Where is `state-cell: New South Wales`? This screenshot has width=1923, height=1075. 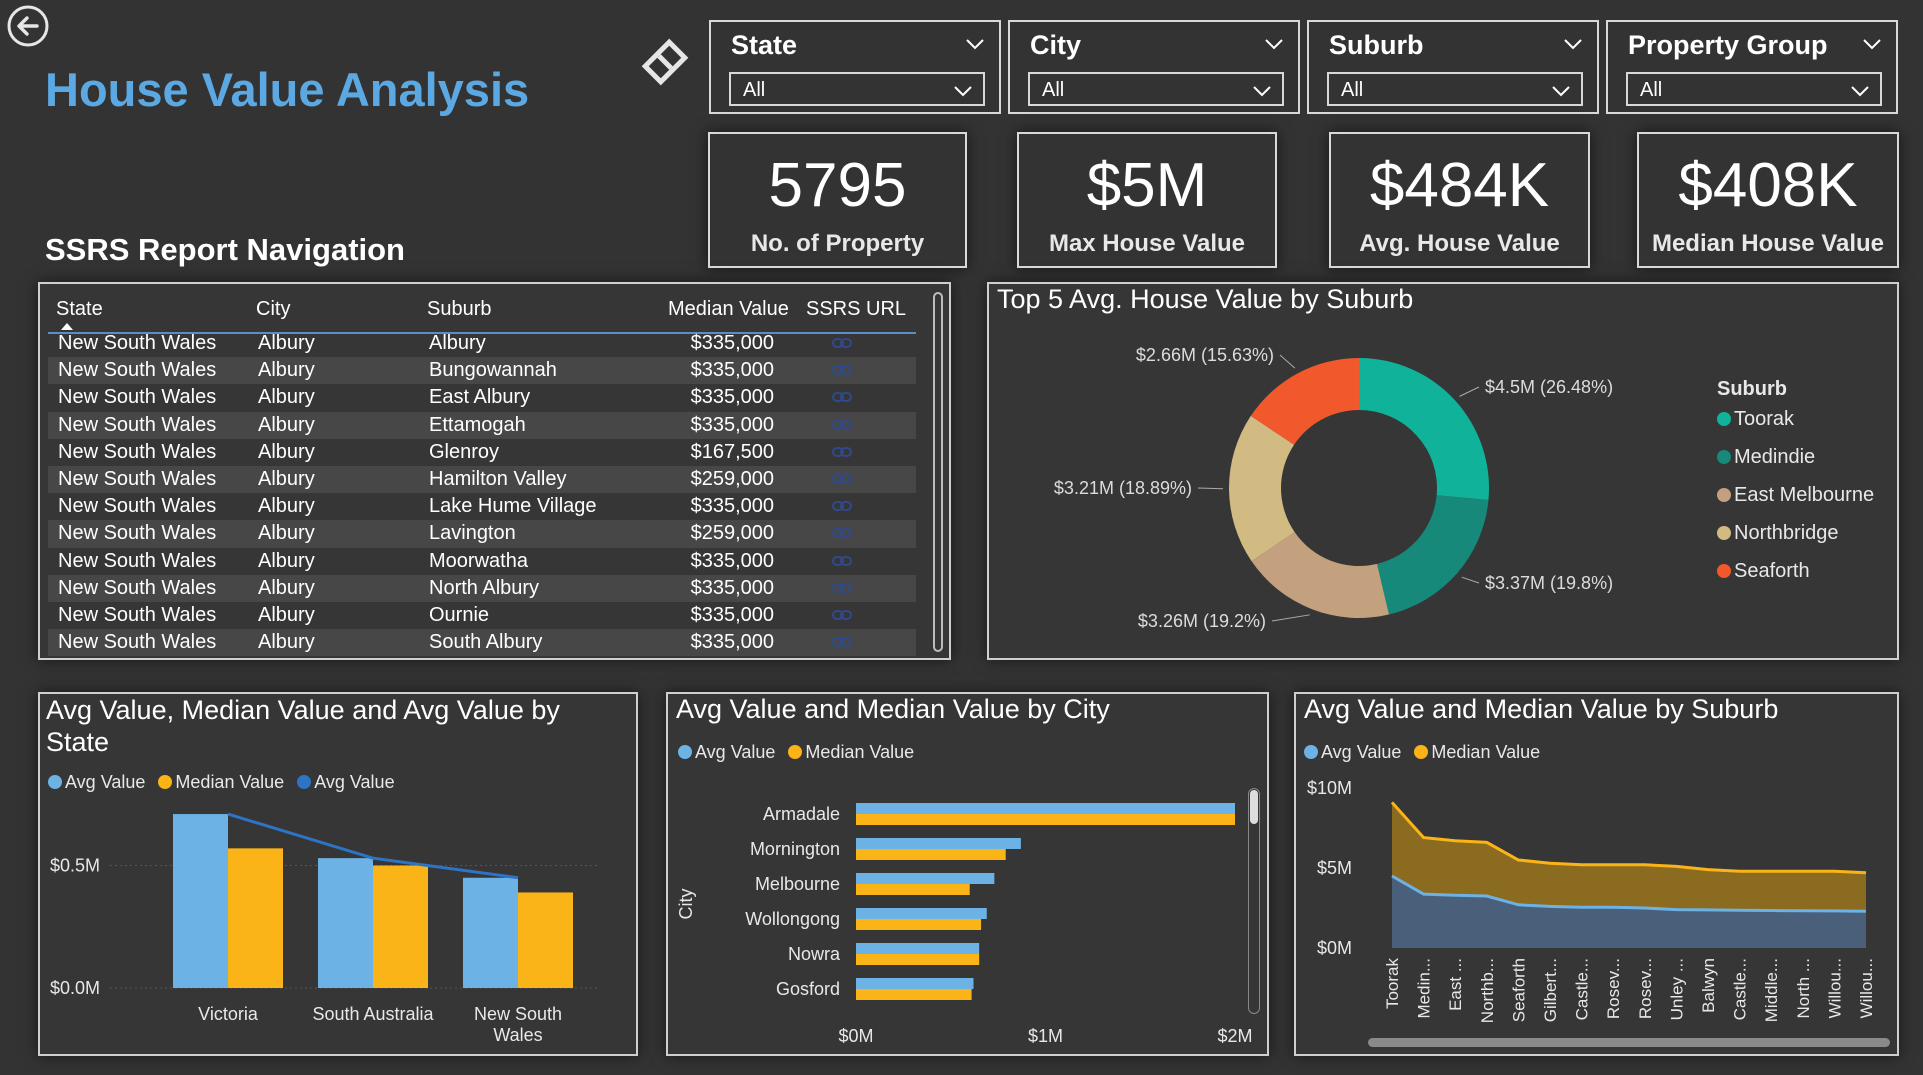
state-cell: New South Wales is located at coordinates (137, 587).